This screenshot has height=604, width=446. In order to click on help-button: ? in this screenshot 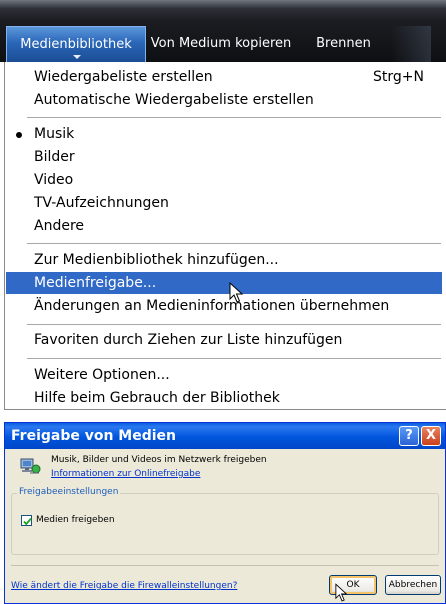, I will do `click(409, 436)`.